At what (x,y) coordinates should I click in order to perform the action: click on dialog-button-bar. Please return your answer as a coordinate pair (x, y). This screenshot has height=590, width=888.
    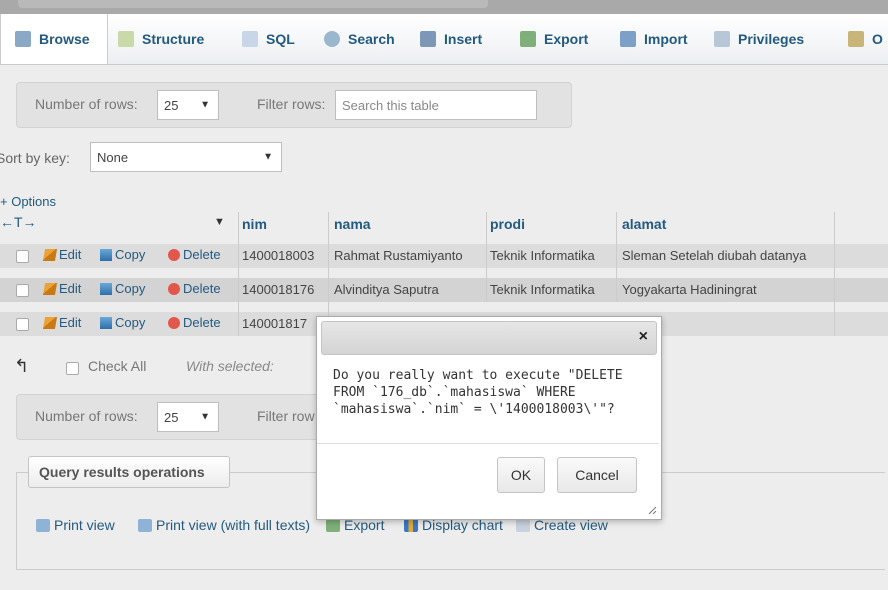
    Looking at the image, I should click on (488, 443).